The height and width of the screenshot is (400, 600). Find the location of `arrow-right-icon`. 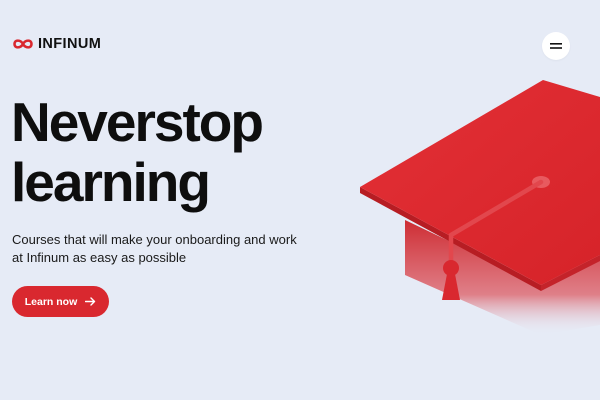

arrow-right-icon is located at coordinates (90, 301).